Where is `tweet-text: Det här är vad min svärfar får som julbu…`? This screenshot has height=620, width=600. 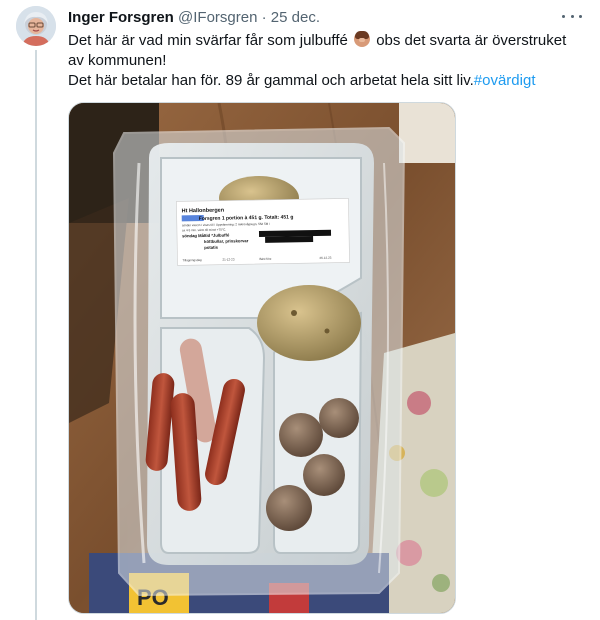 tweet-text: Det här är vad min svärfar får som julbu… is located at coordinates (323, 61).